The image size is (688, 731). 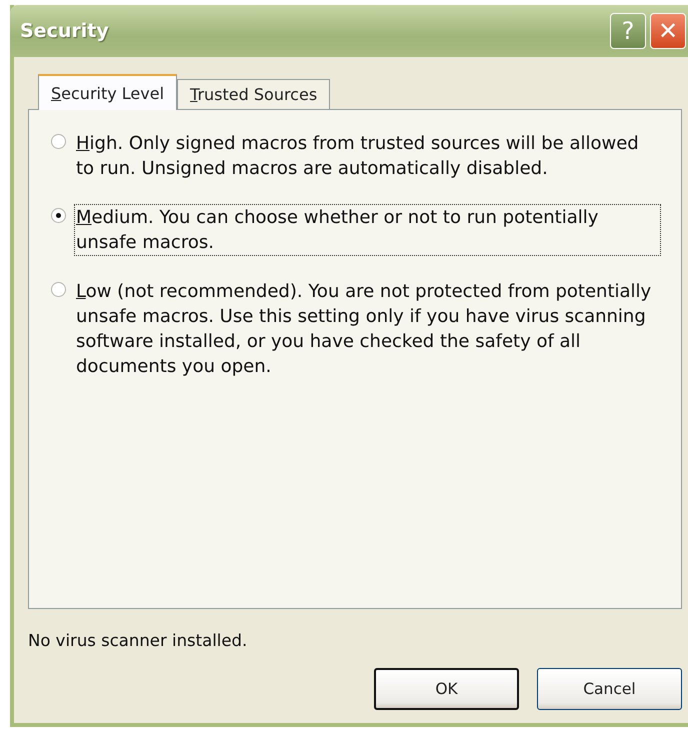 What do you see at coordinates (609, 689) in the screenshot?
I see `cancel-button: Cancel` at bounding box center [609, 689].